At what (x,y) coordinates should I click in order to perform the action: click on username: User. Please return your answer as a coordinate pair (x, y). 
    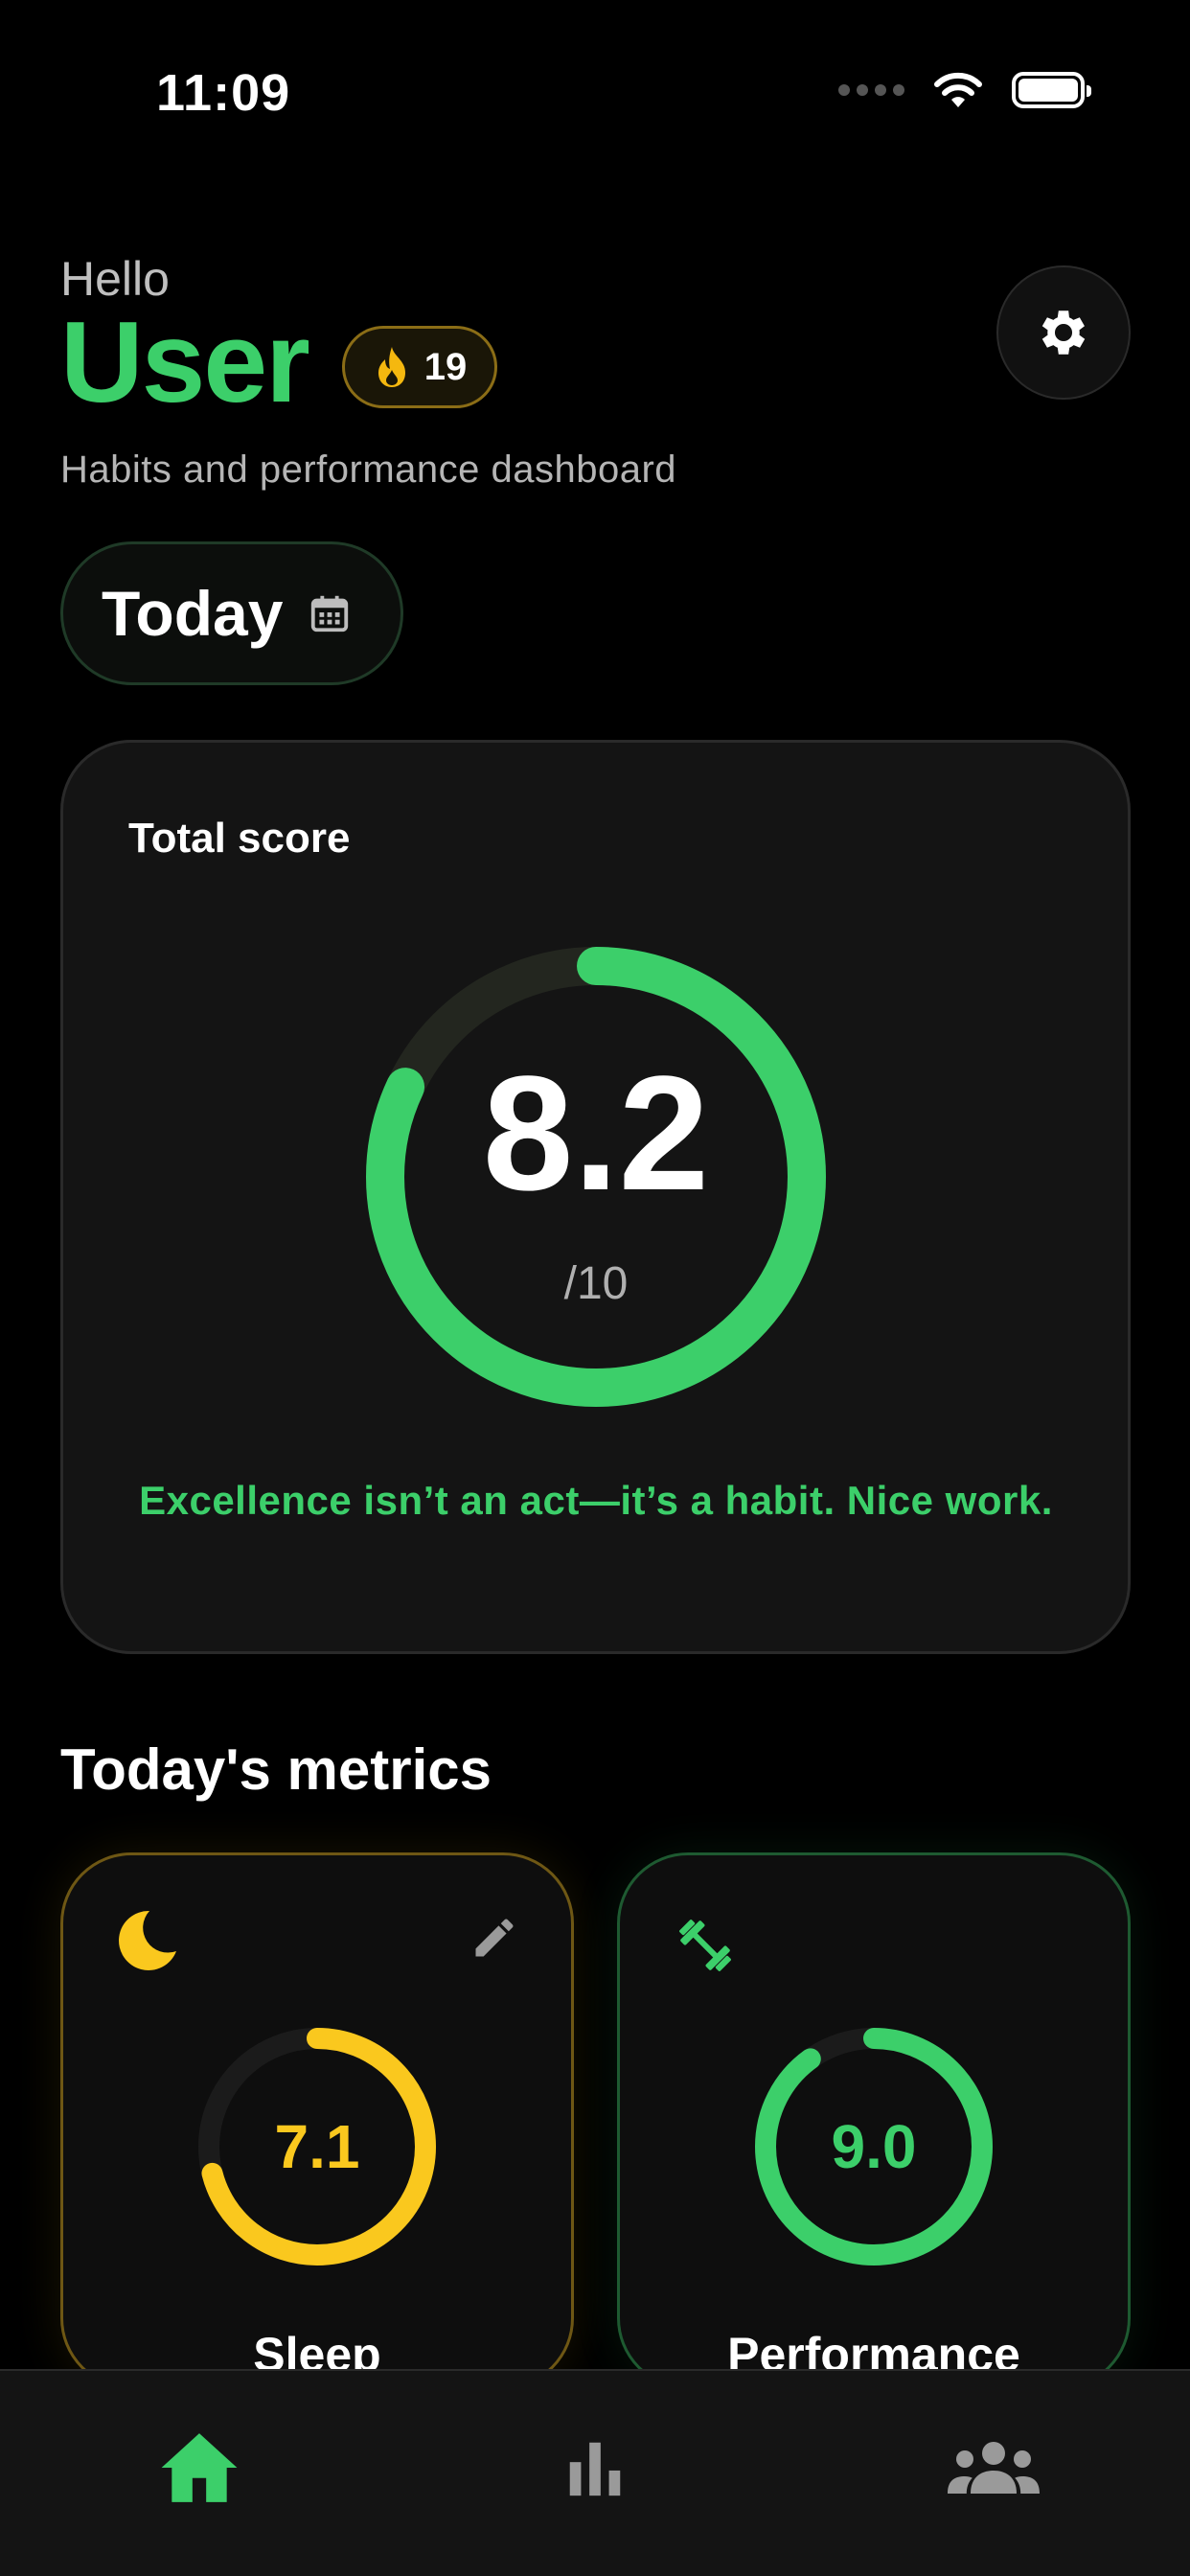
    Looking at the image, I should click on (185, 362).